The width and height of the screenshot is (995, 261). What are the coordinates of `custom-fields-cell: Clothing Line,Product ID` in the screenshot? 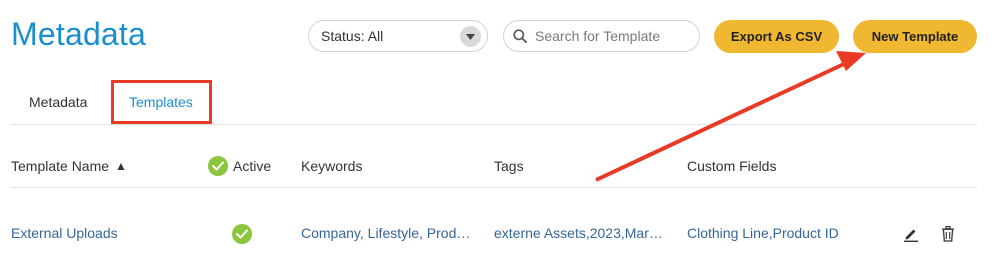 It's located at (763, 233).